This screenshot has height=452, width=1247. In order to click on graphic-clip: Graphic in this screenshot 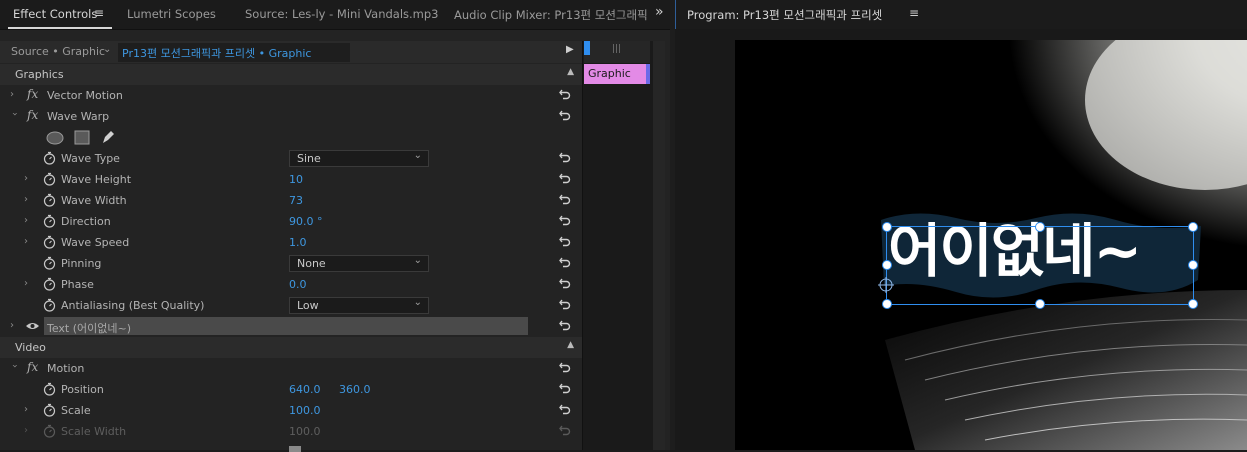, I will do `click(617, 74)`.